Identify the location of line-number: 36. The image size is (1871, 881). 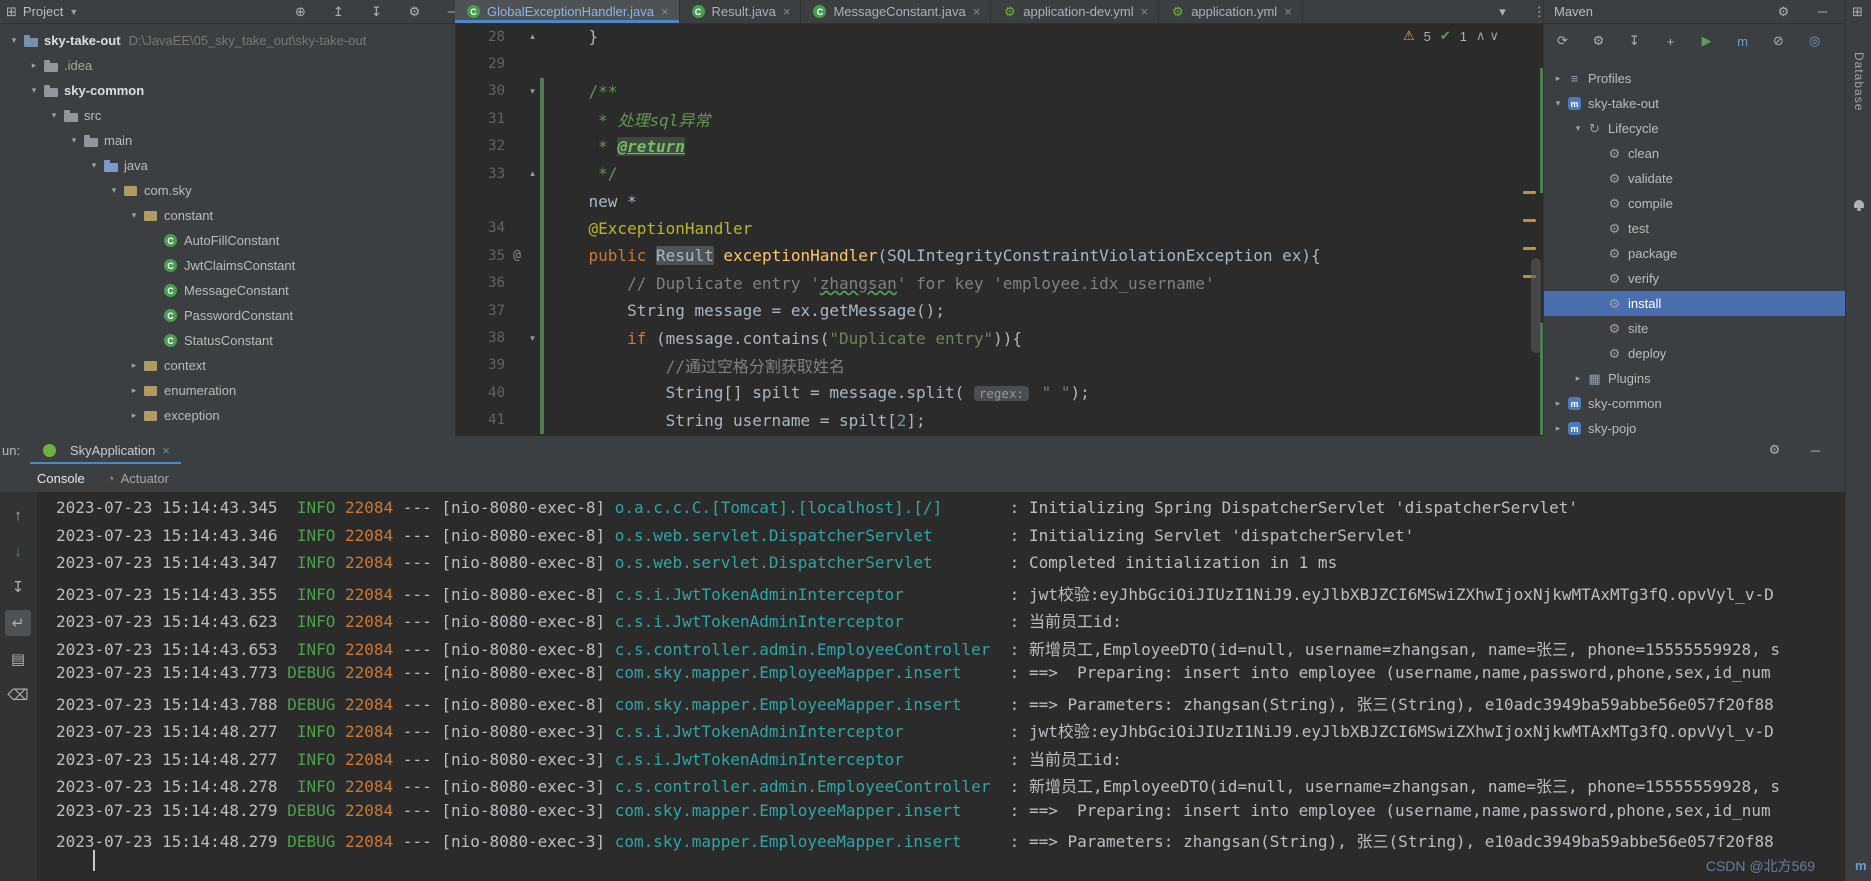
(482, 283).